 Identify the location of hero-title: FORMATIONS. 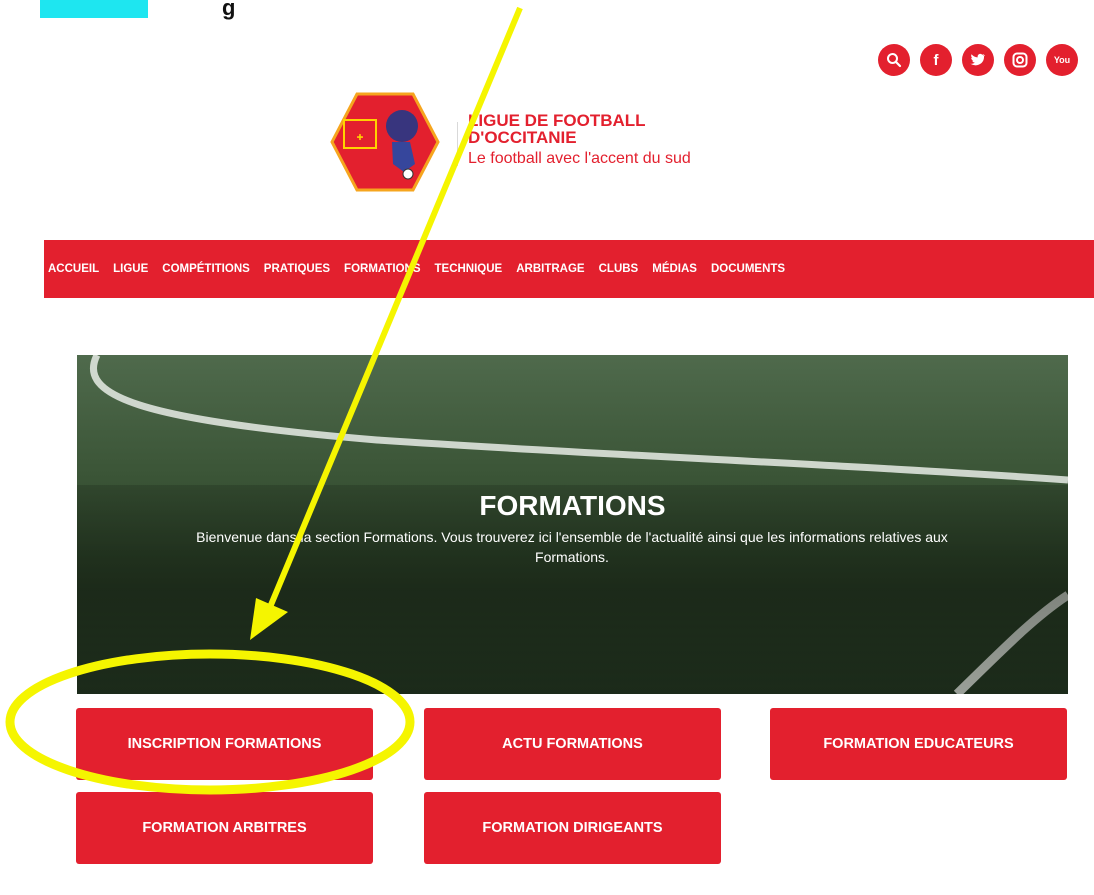
(572, 505).